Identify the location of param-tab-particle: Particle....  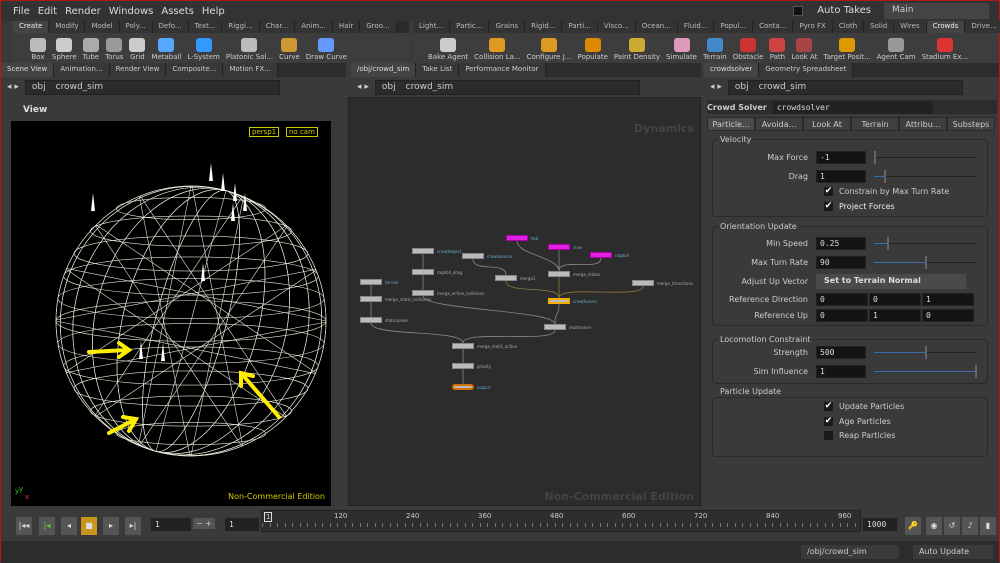
(731, 124).